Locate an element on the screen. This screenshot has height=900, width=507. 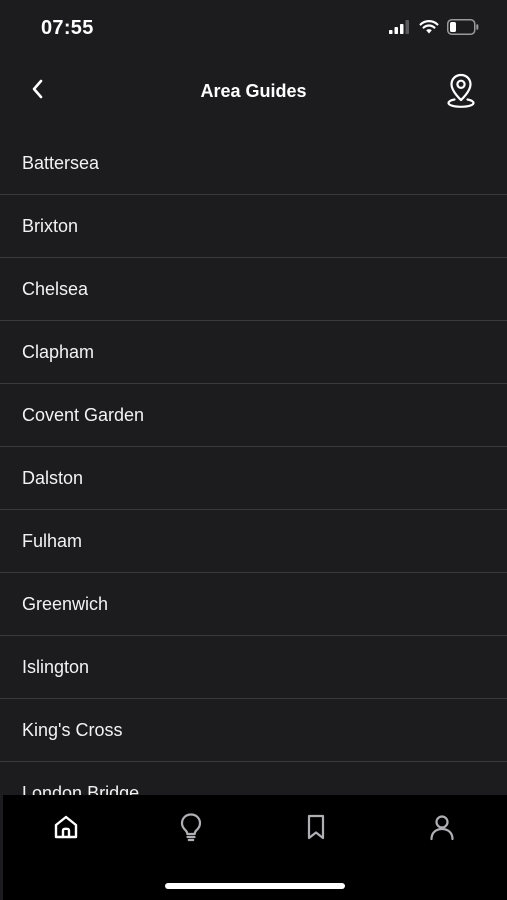
list-item-label: London Bridge is located at coordinates (81, 789).